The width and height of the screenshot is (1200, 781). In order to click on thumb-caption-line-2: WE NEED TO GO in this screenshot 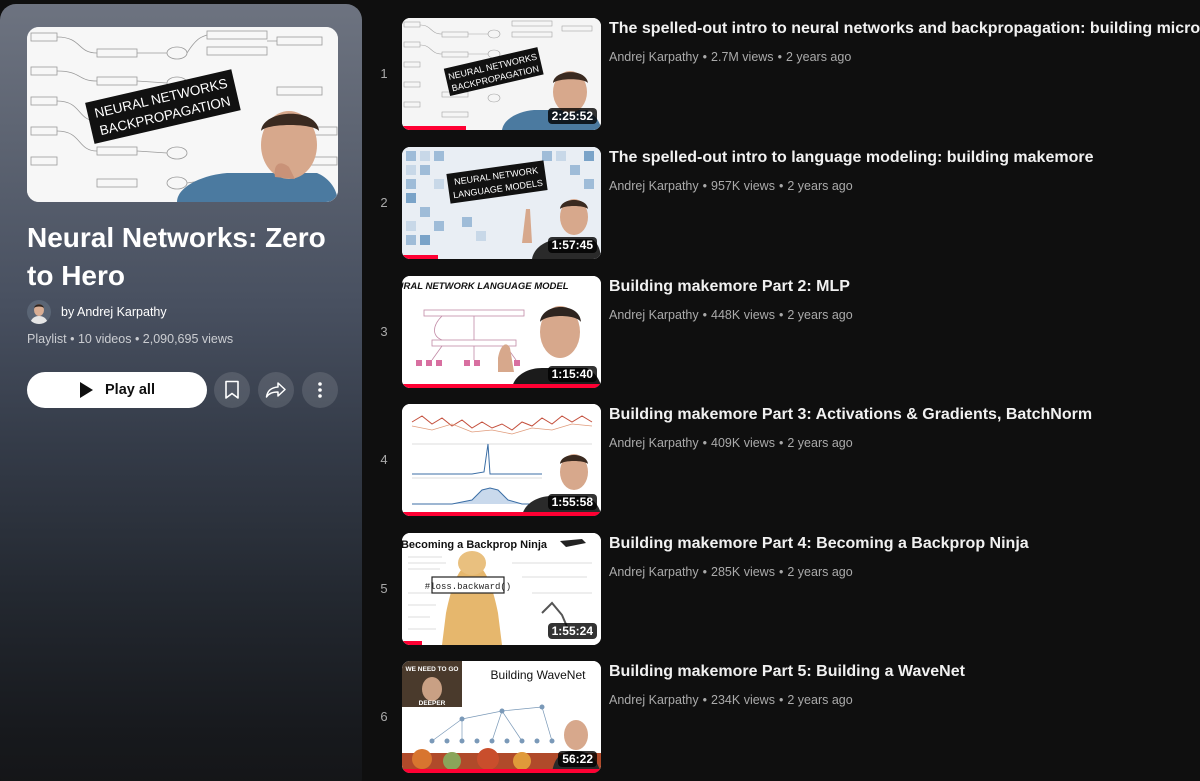, I will do `click(432, 669)`.